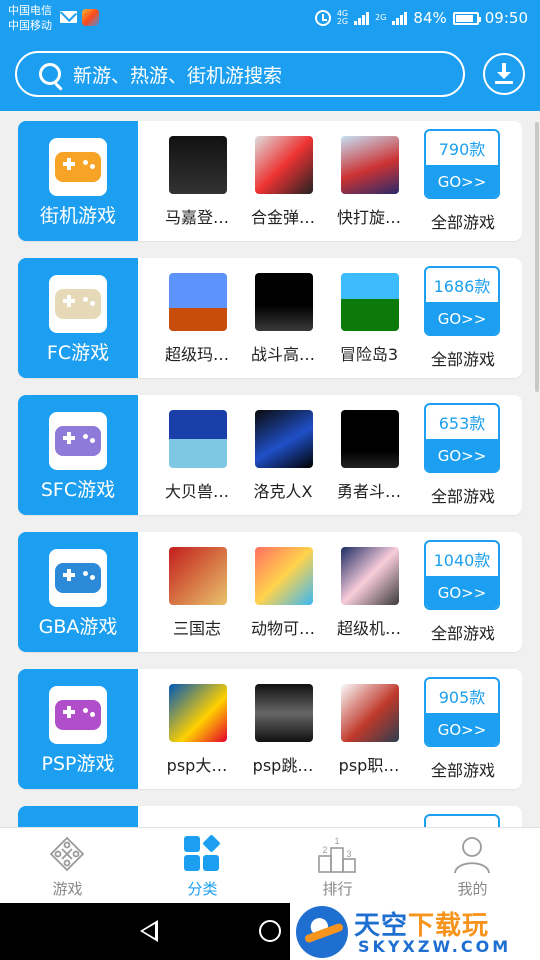 Image resolution: width=540 pixels, height=960 pixels. Describe the element at coordinates (78, 441) in the screenshot. I see `sfc-controller-icon` at that location.